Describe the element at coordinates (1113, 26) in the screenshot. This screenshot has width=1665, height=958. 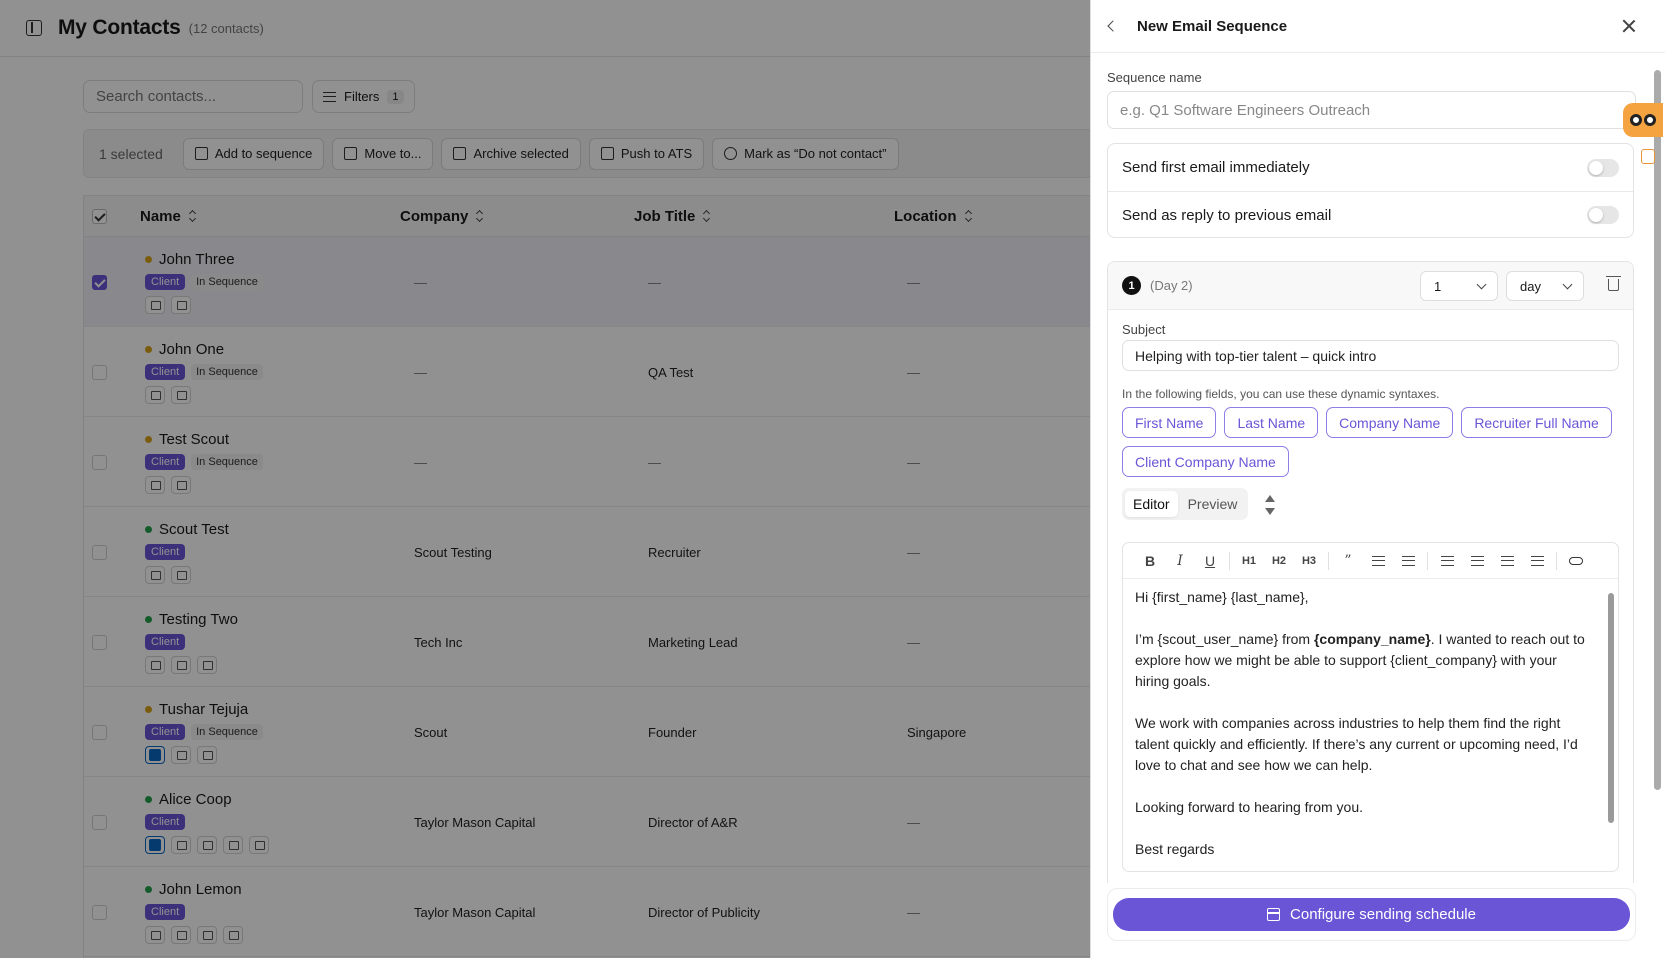
I see `back-icon` at that location.